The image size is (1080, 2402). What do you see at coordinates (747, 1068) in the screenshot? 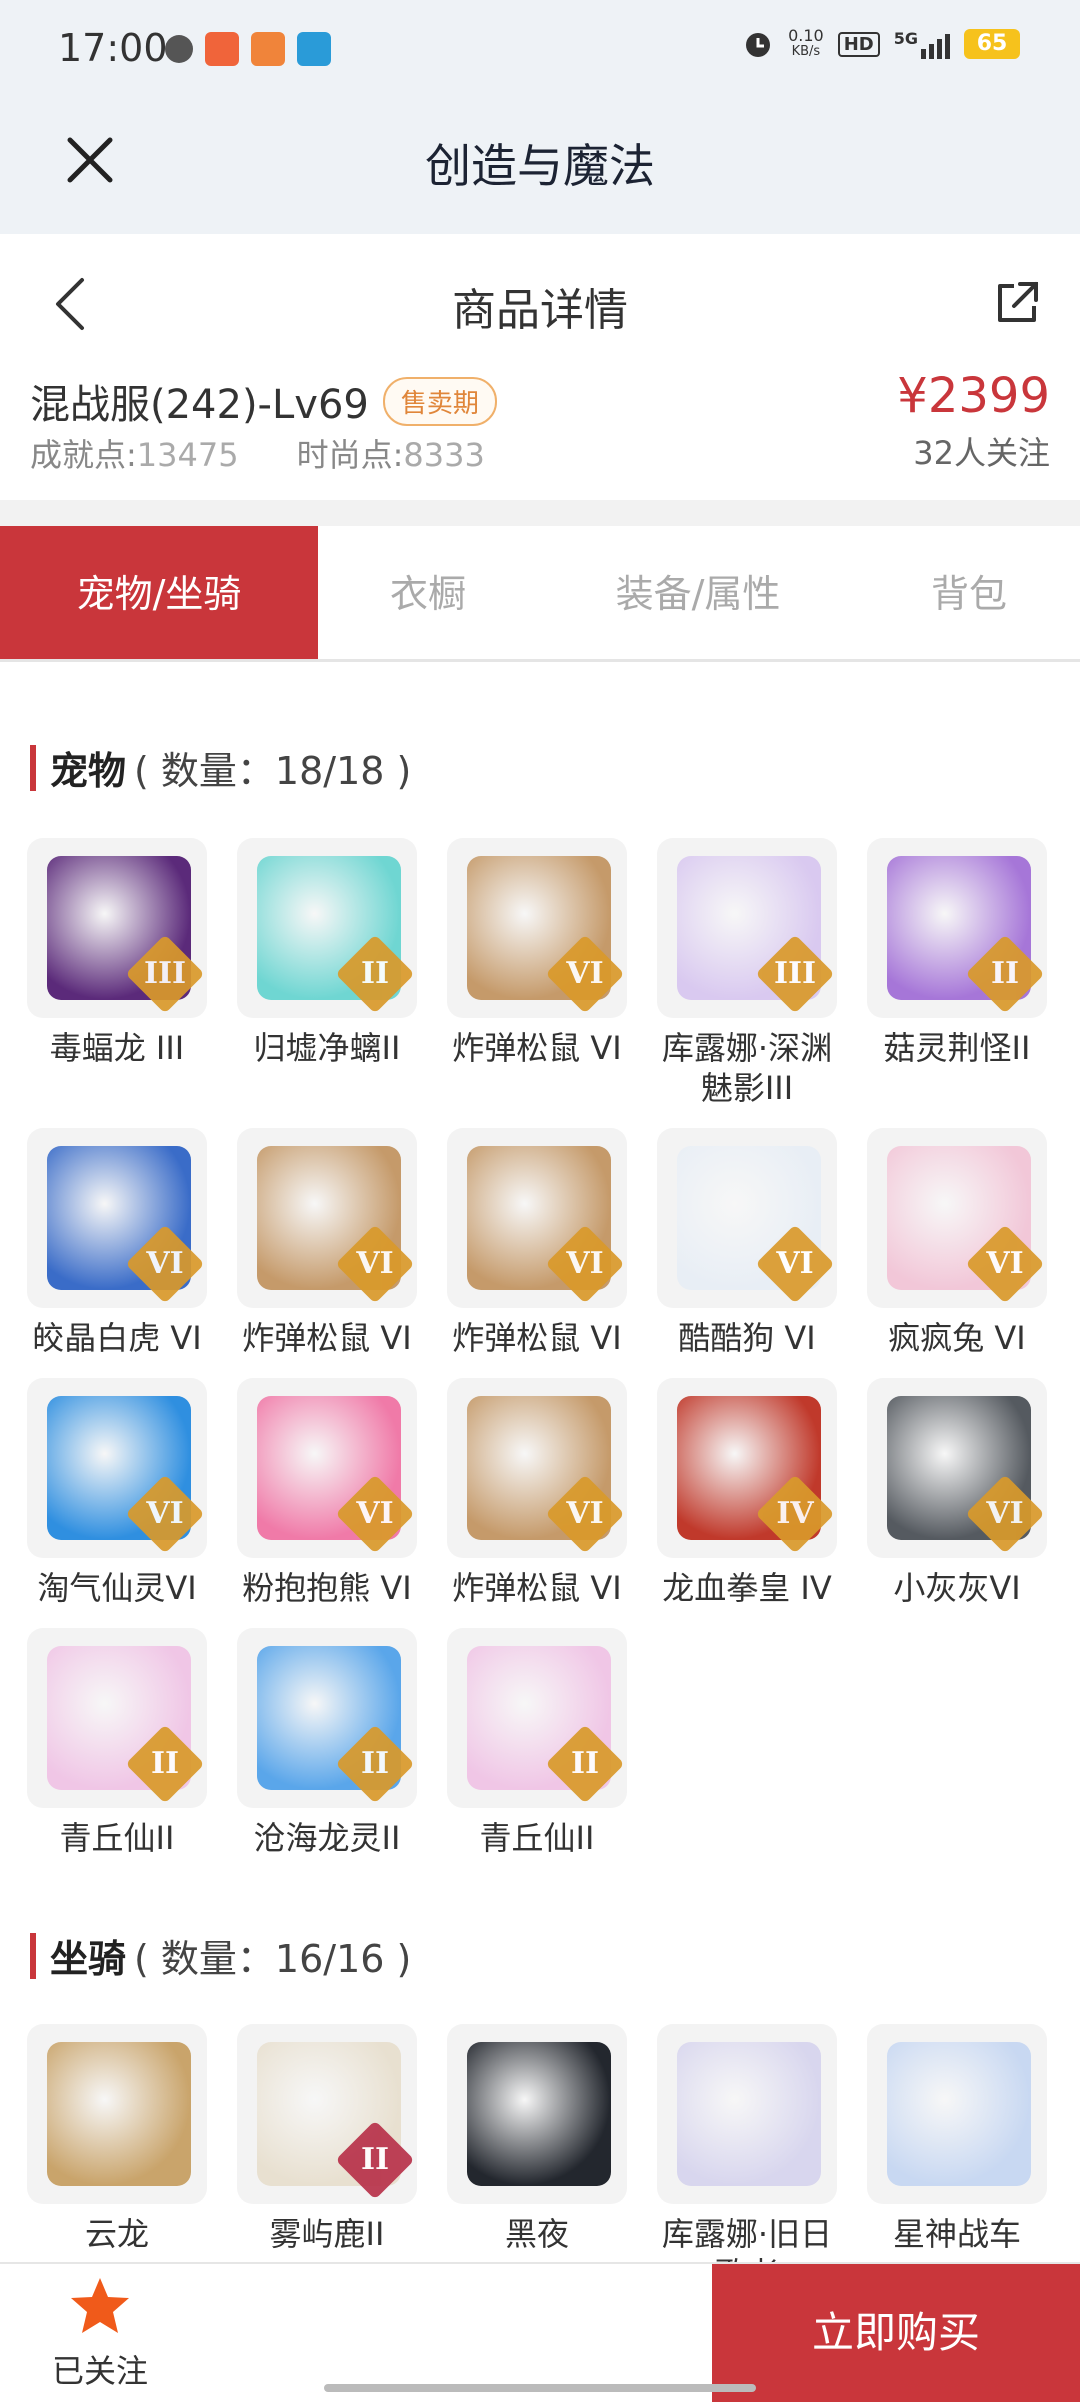
I see `item-name: 库露娜·深渊魅影III` at bounding box center [747, 1068].